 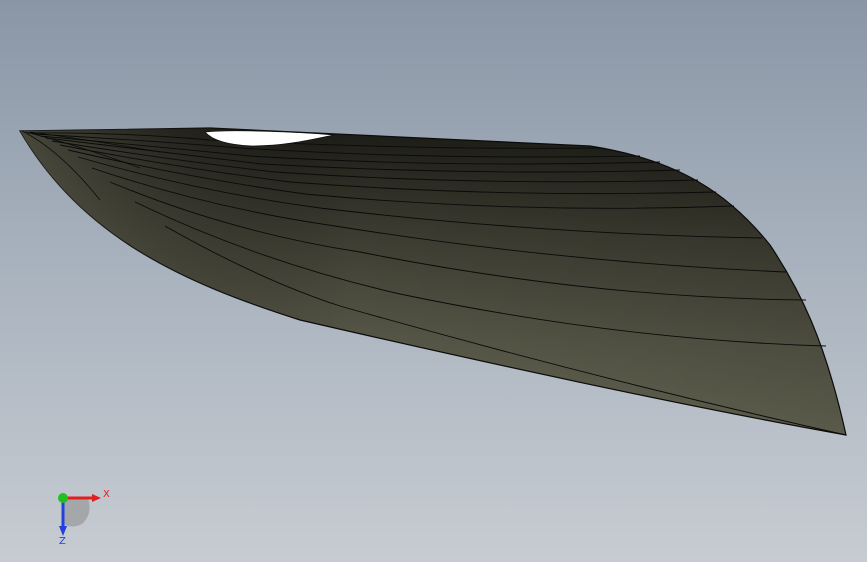 I want to click on reference-triad: X Z, so click(x=84, y=517).